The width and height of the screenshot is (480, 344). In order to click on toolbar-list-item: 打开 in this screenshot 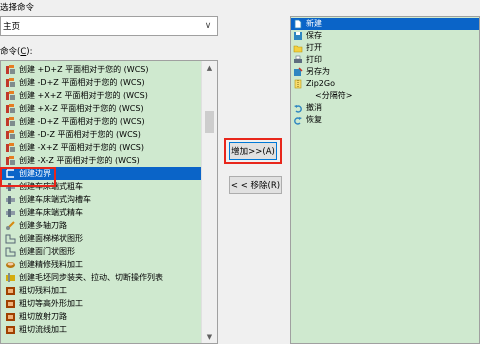, I will do `click(385, 48)`.